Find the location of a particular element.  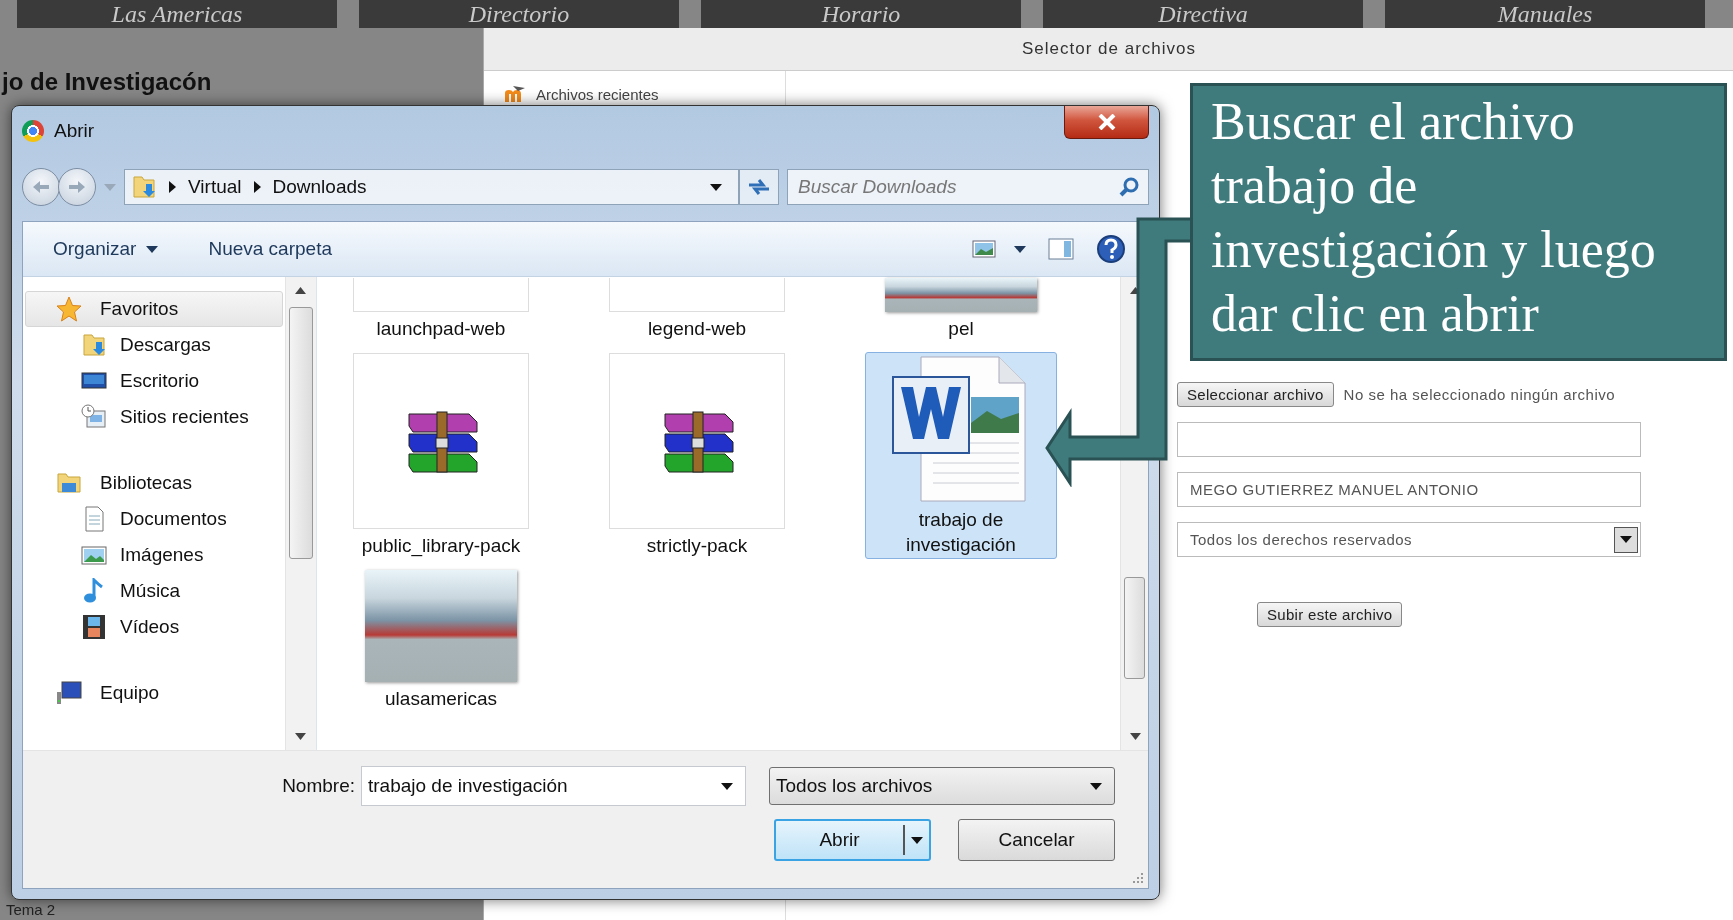

view-button is located at coordinates (999, 249).